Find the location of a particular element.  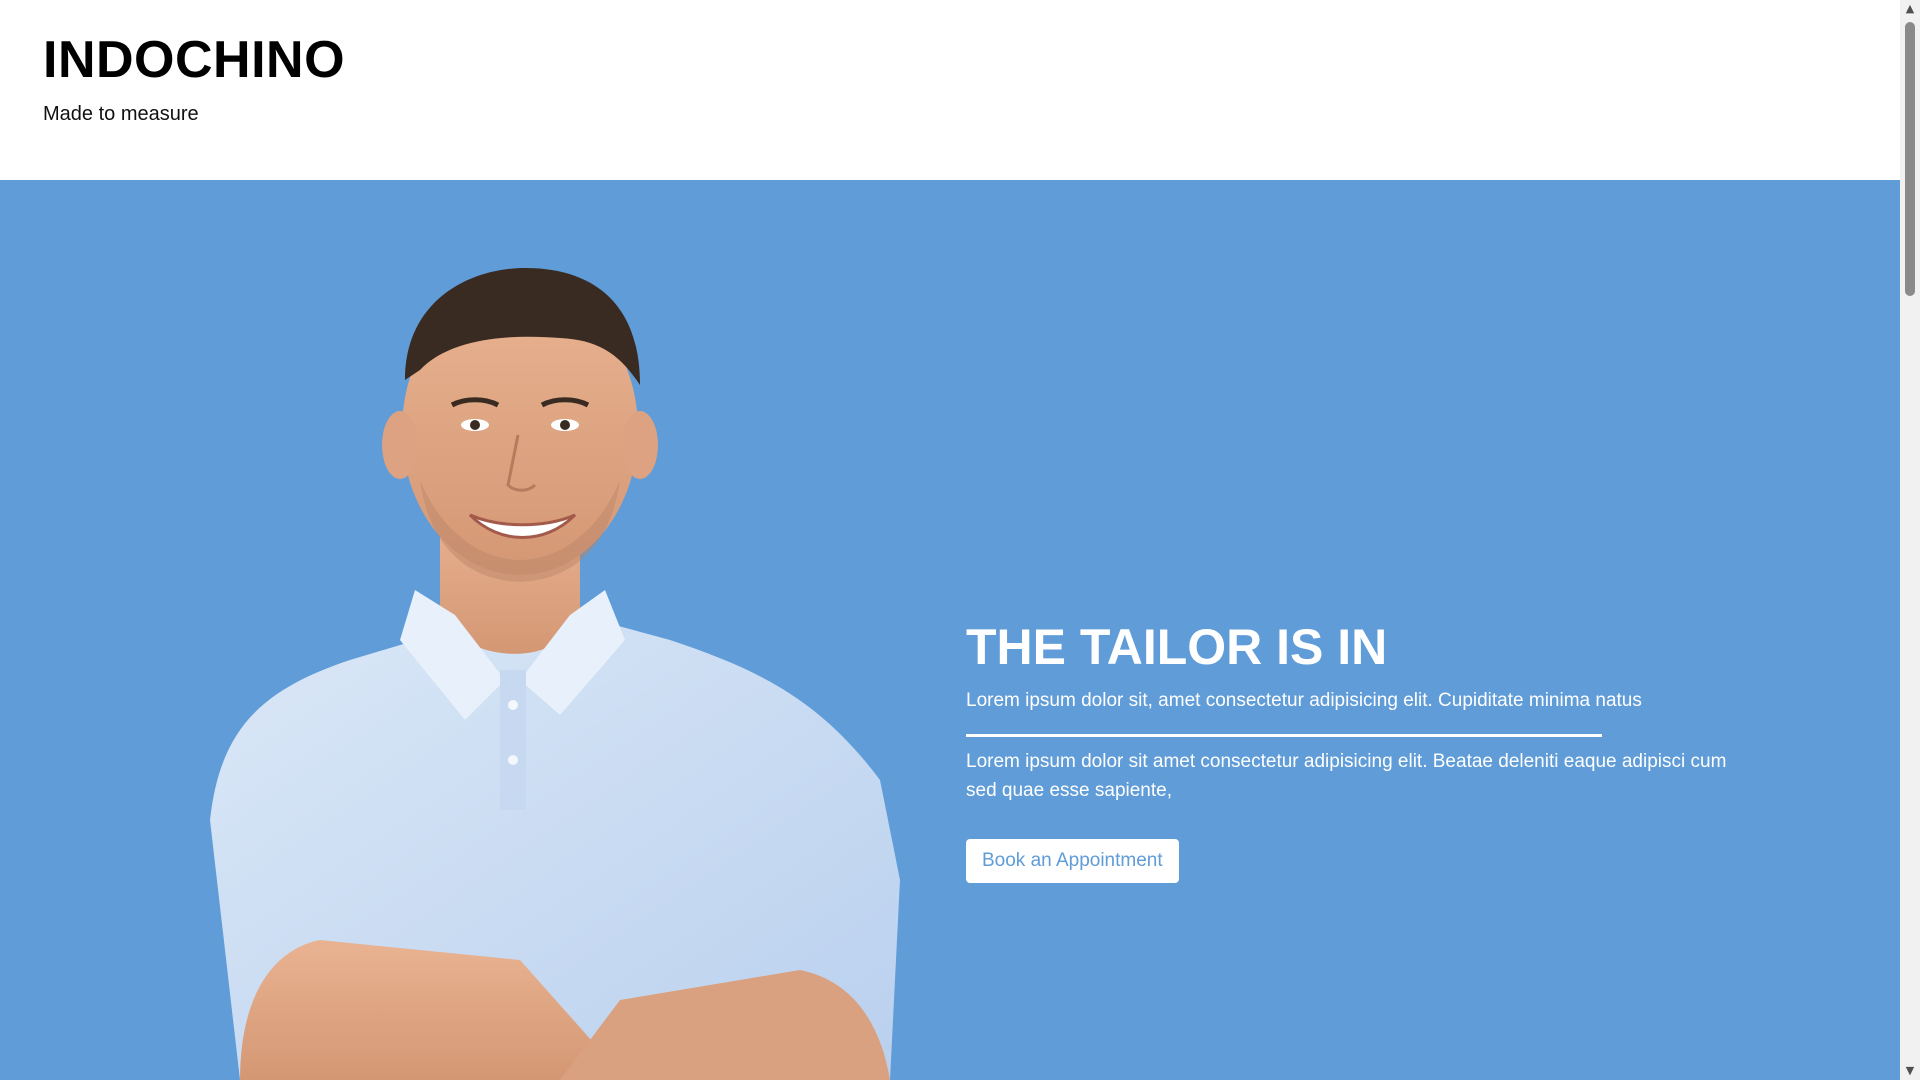

scroll-up-icon: ▲ is located at coordinates (1910, 9).